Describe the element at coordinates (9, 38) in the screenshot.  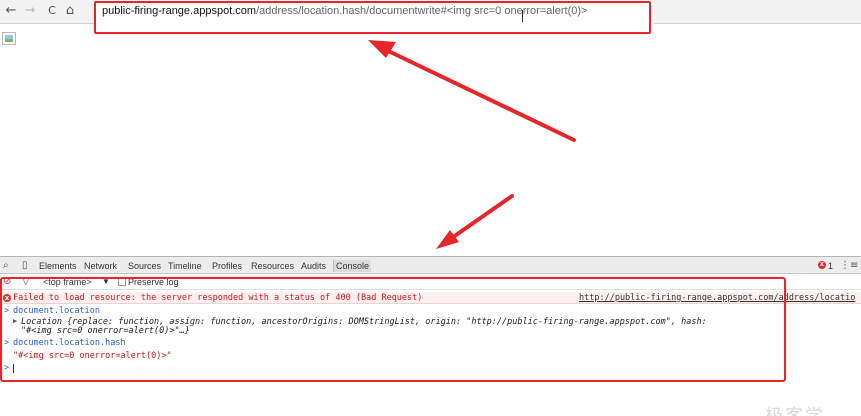
I see `broken-image-icon` at that location.